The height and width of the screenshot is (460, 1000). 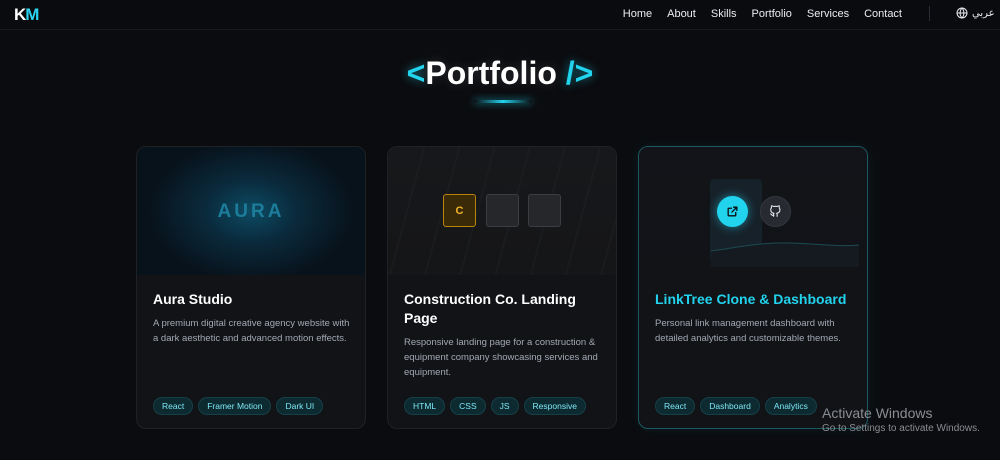 I want to click on title-open-bracket: <, so click(x=416, y=73).